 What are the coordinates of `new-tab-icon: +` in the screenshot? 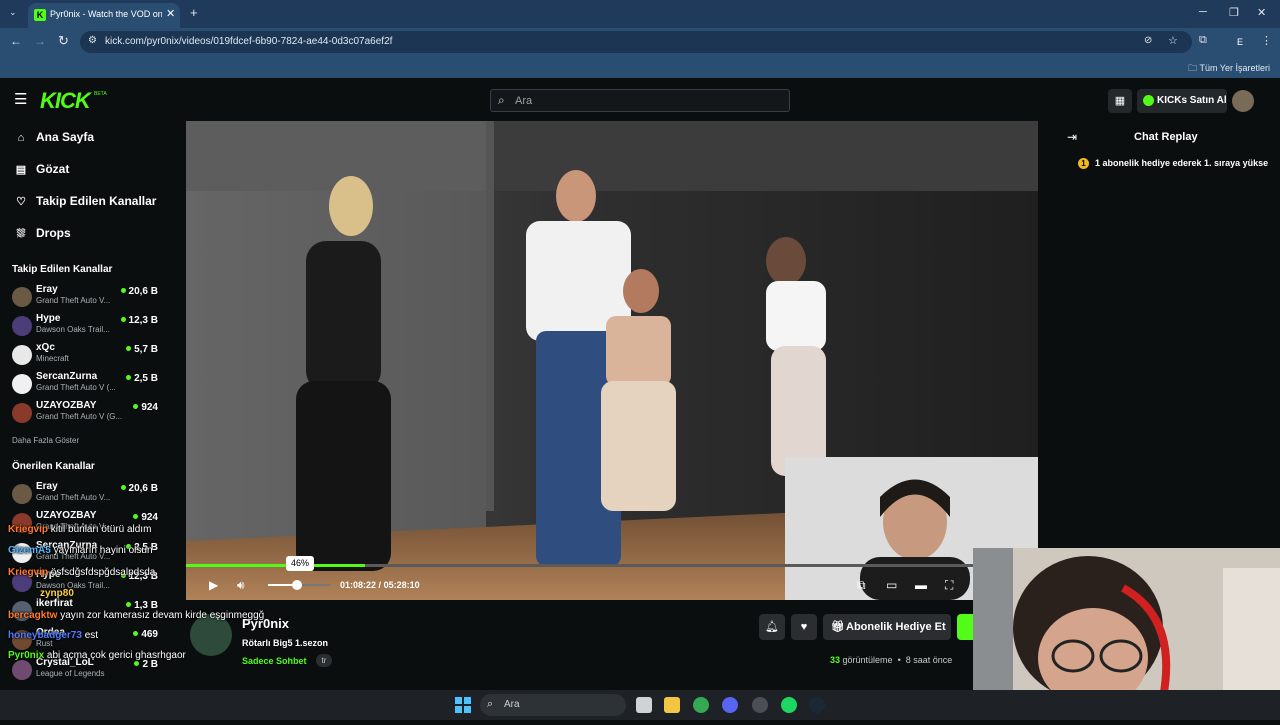 It's located at (194, 12).